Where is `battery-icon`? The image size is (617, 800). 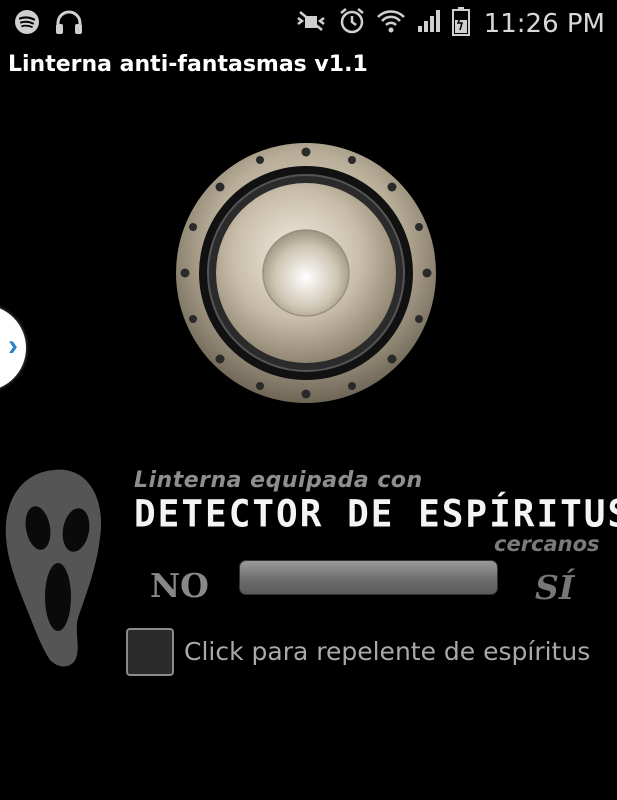 battery-icon is located at coordinates (460, 23).